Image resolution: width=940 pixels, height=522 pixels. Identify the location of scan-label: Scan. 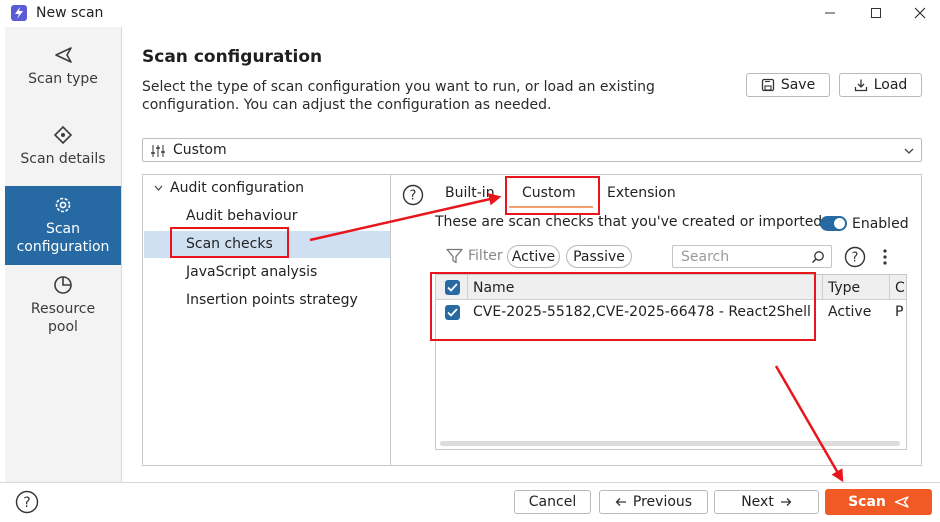
(867, 502).